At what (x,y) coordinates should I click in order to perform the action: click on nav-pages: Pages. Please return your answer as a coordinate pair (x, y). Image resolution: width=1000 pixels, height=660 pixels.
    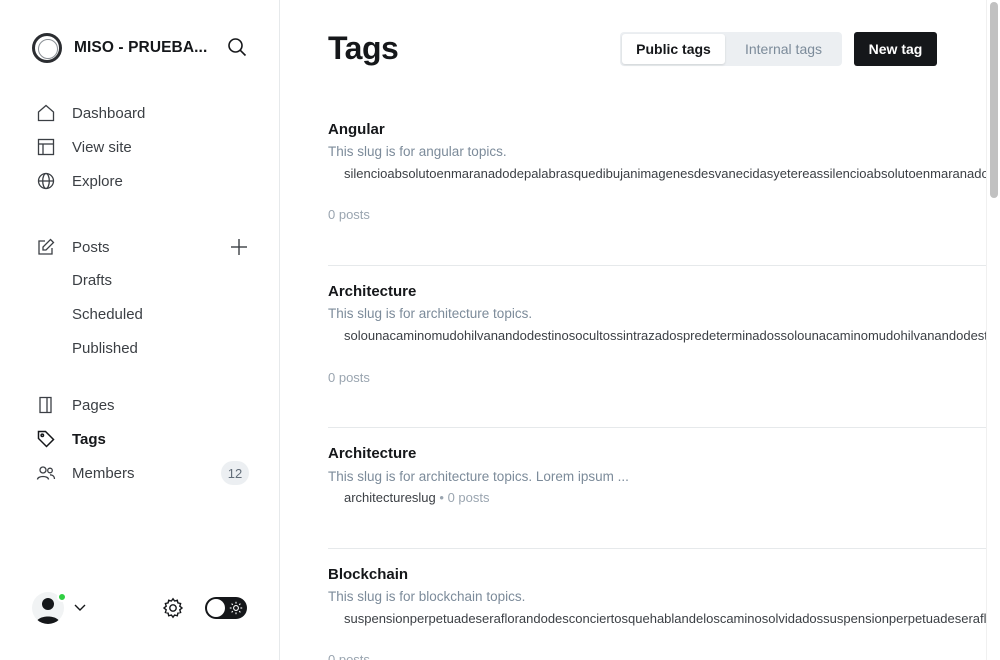
    Looking at the image, I should click on (75, 405).